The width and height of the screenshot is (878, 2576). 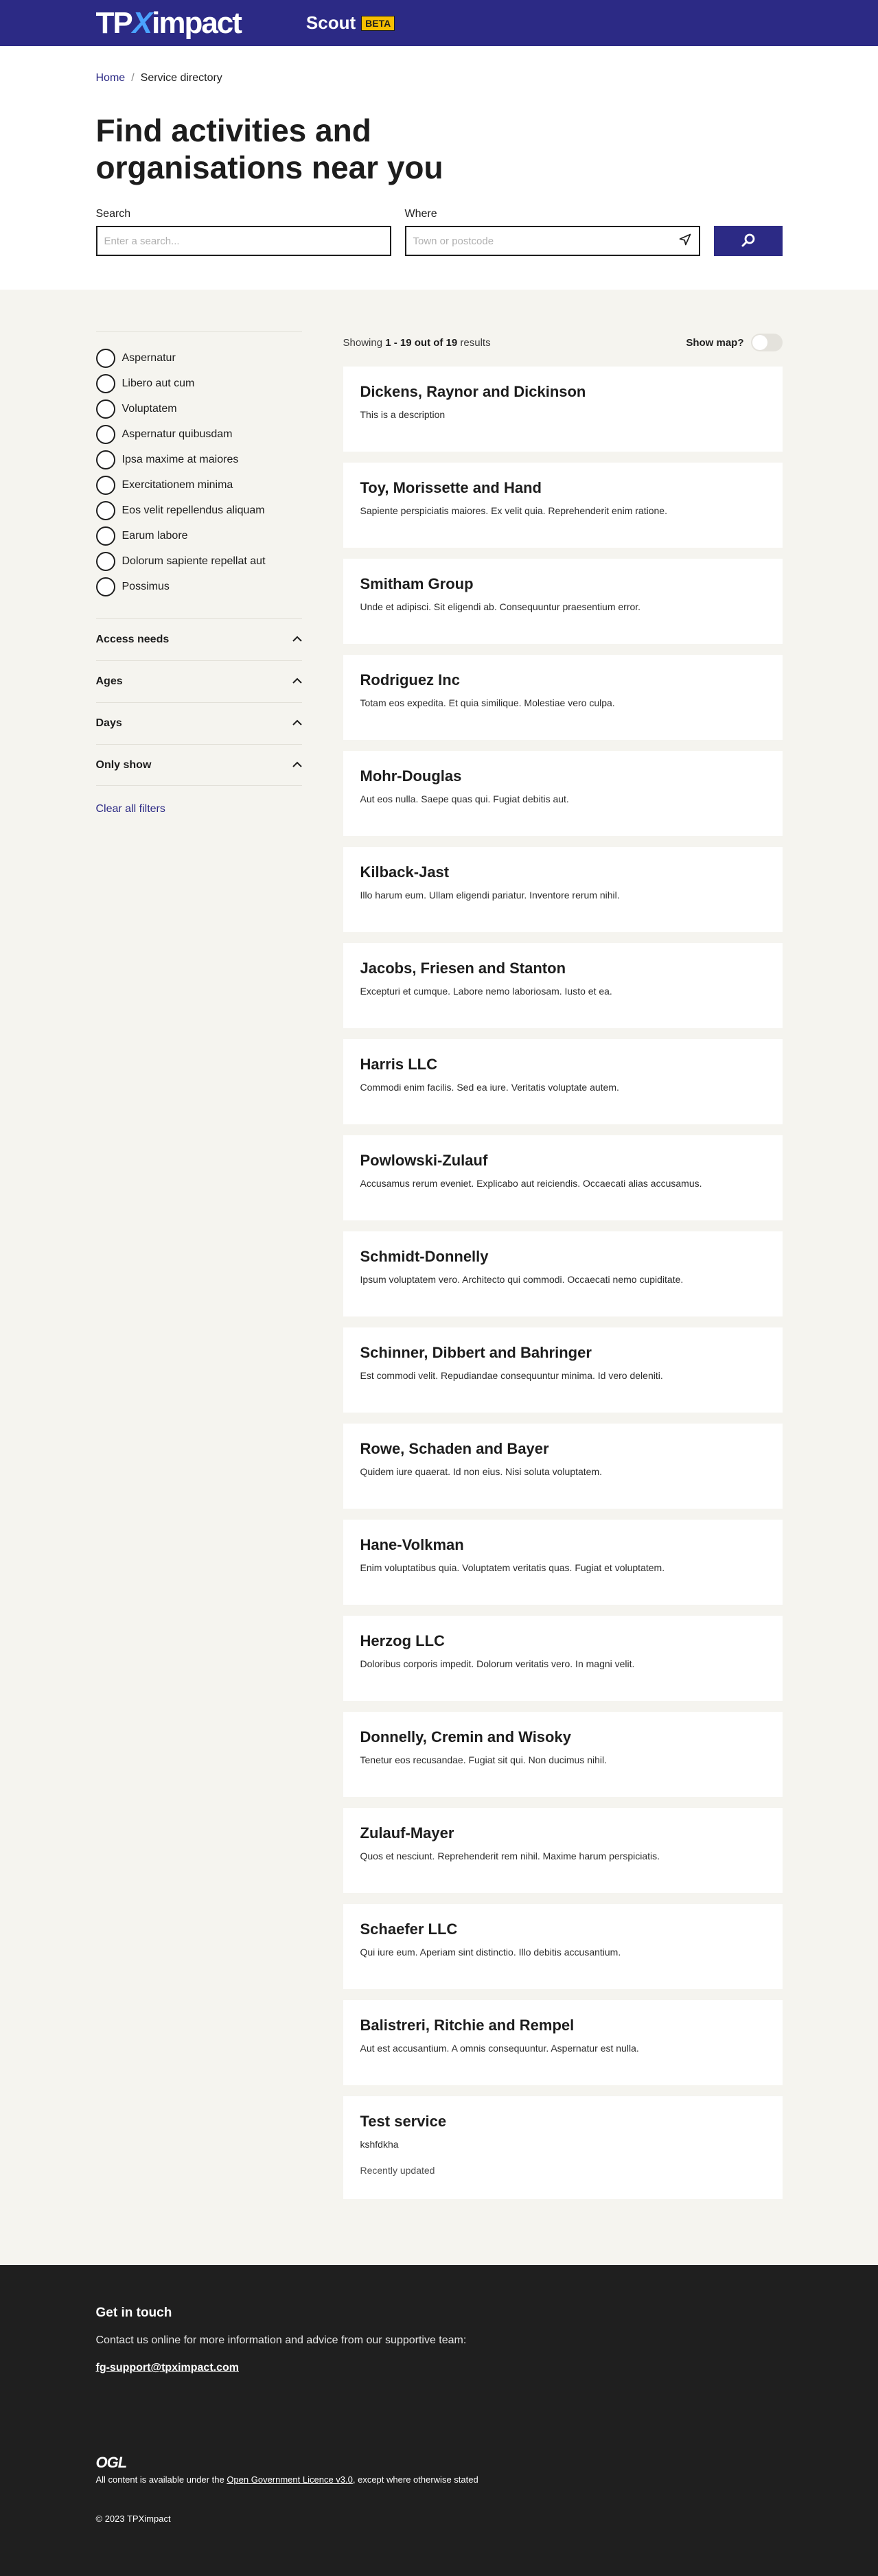 I want to click on service-description: kshfdkha, so click(x=379, y=2144).